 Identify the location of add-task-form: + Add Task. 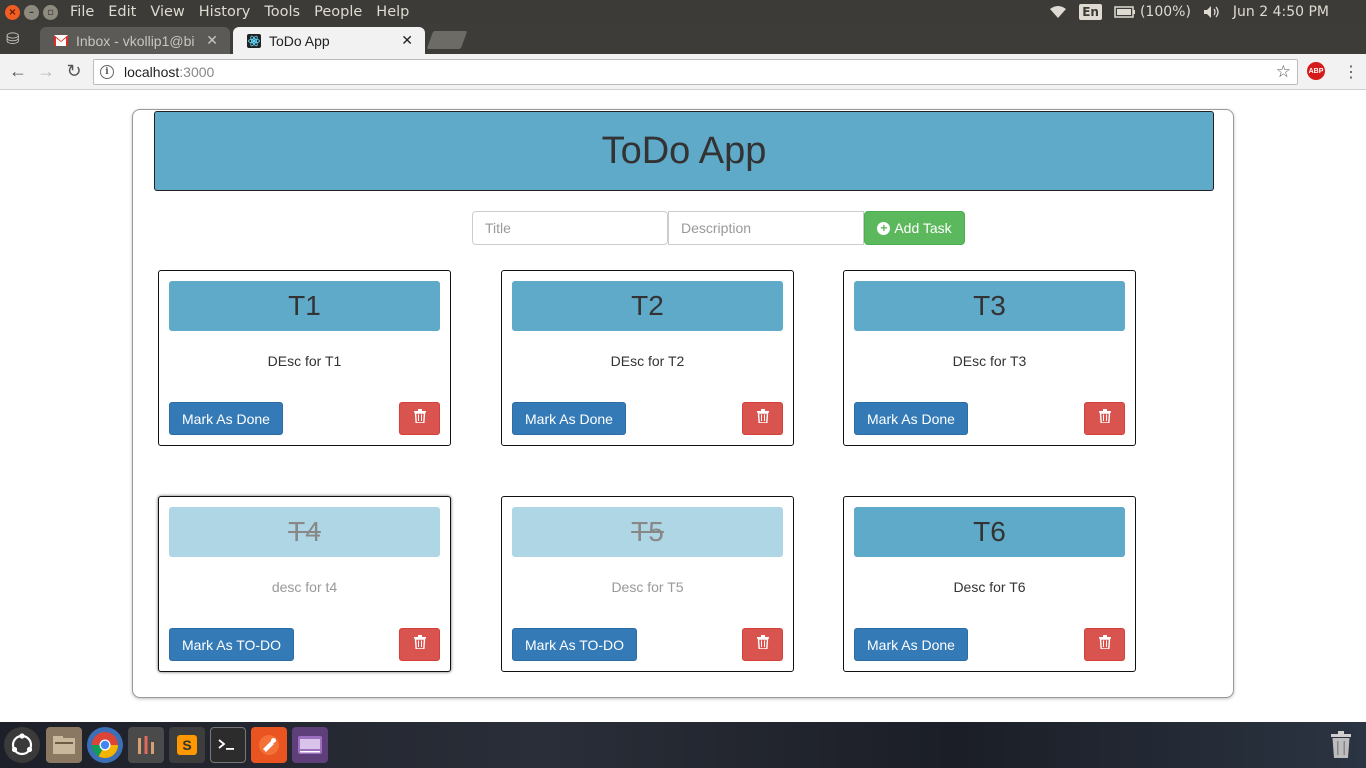
(718, 228).